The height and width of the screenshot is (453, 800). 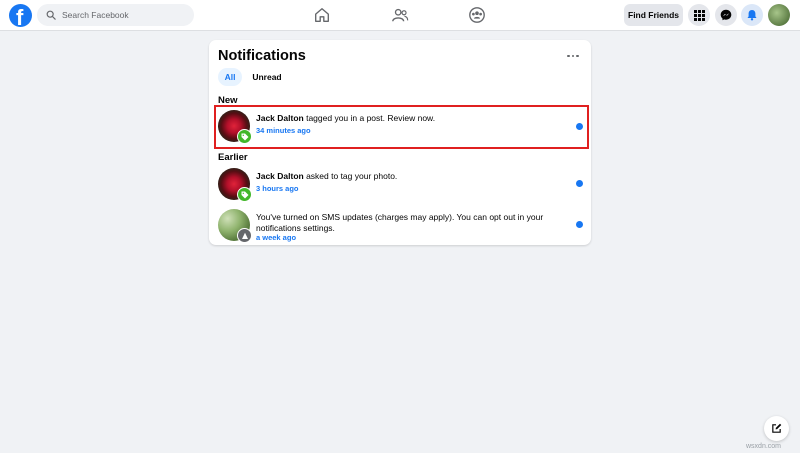 I want to click on tag-badge-icon, so click(x=244, y=194).